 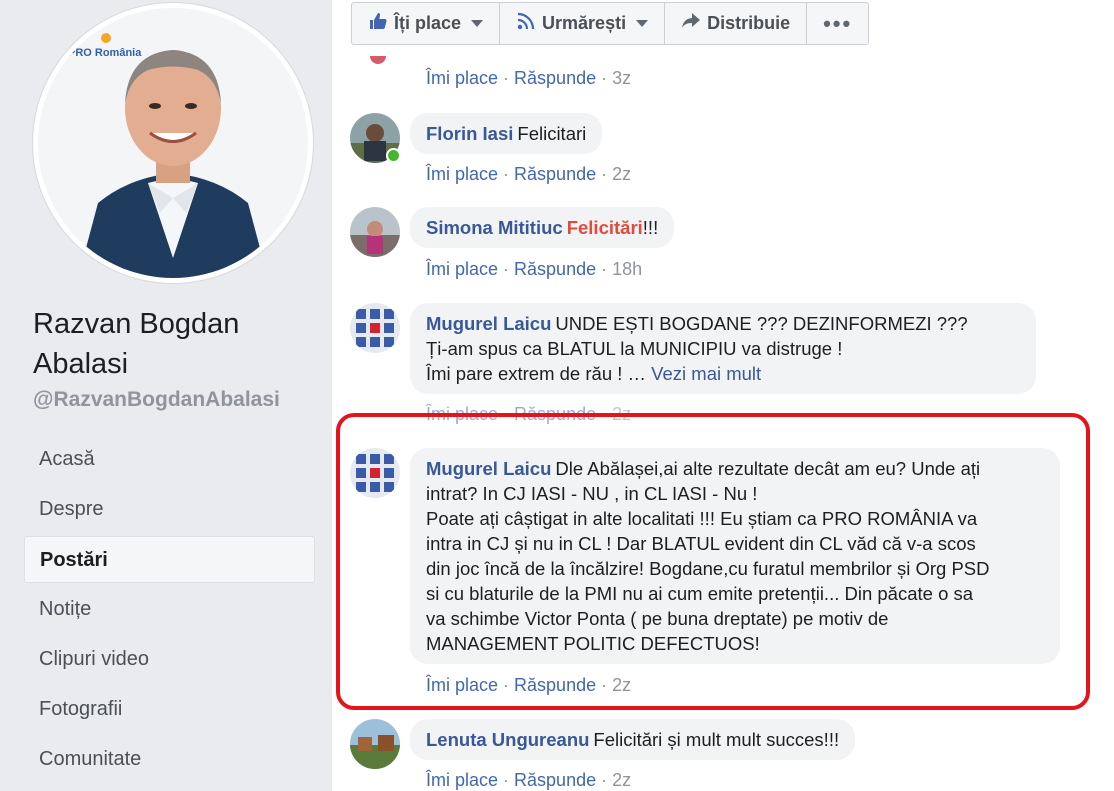 I want to click on online-status-badge, so click(x=393, y=155).